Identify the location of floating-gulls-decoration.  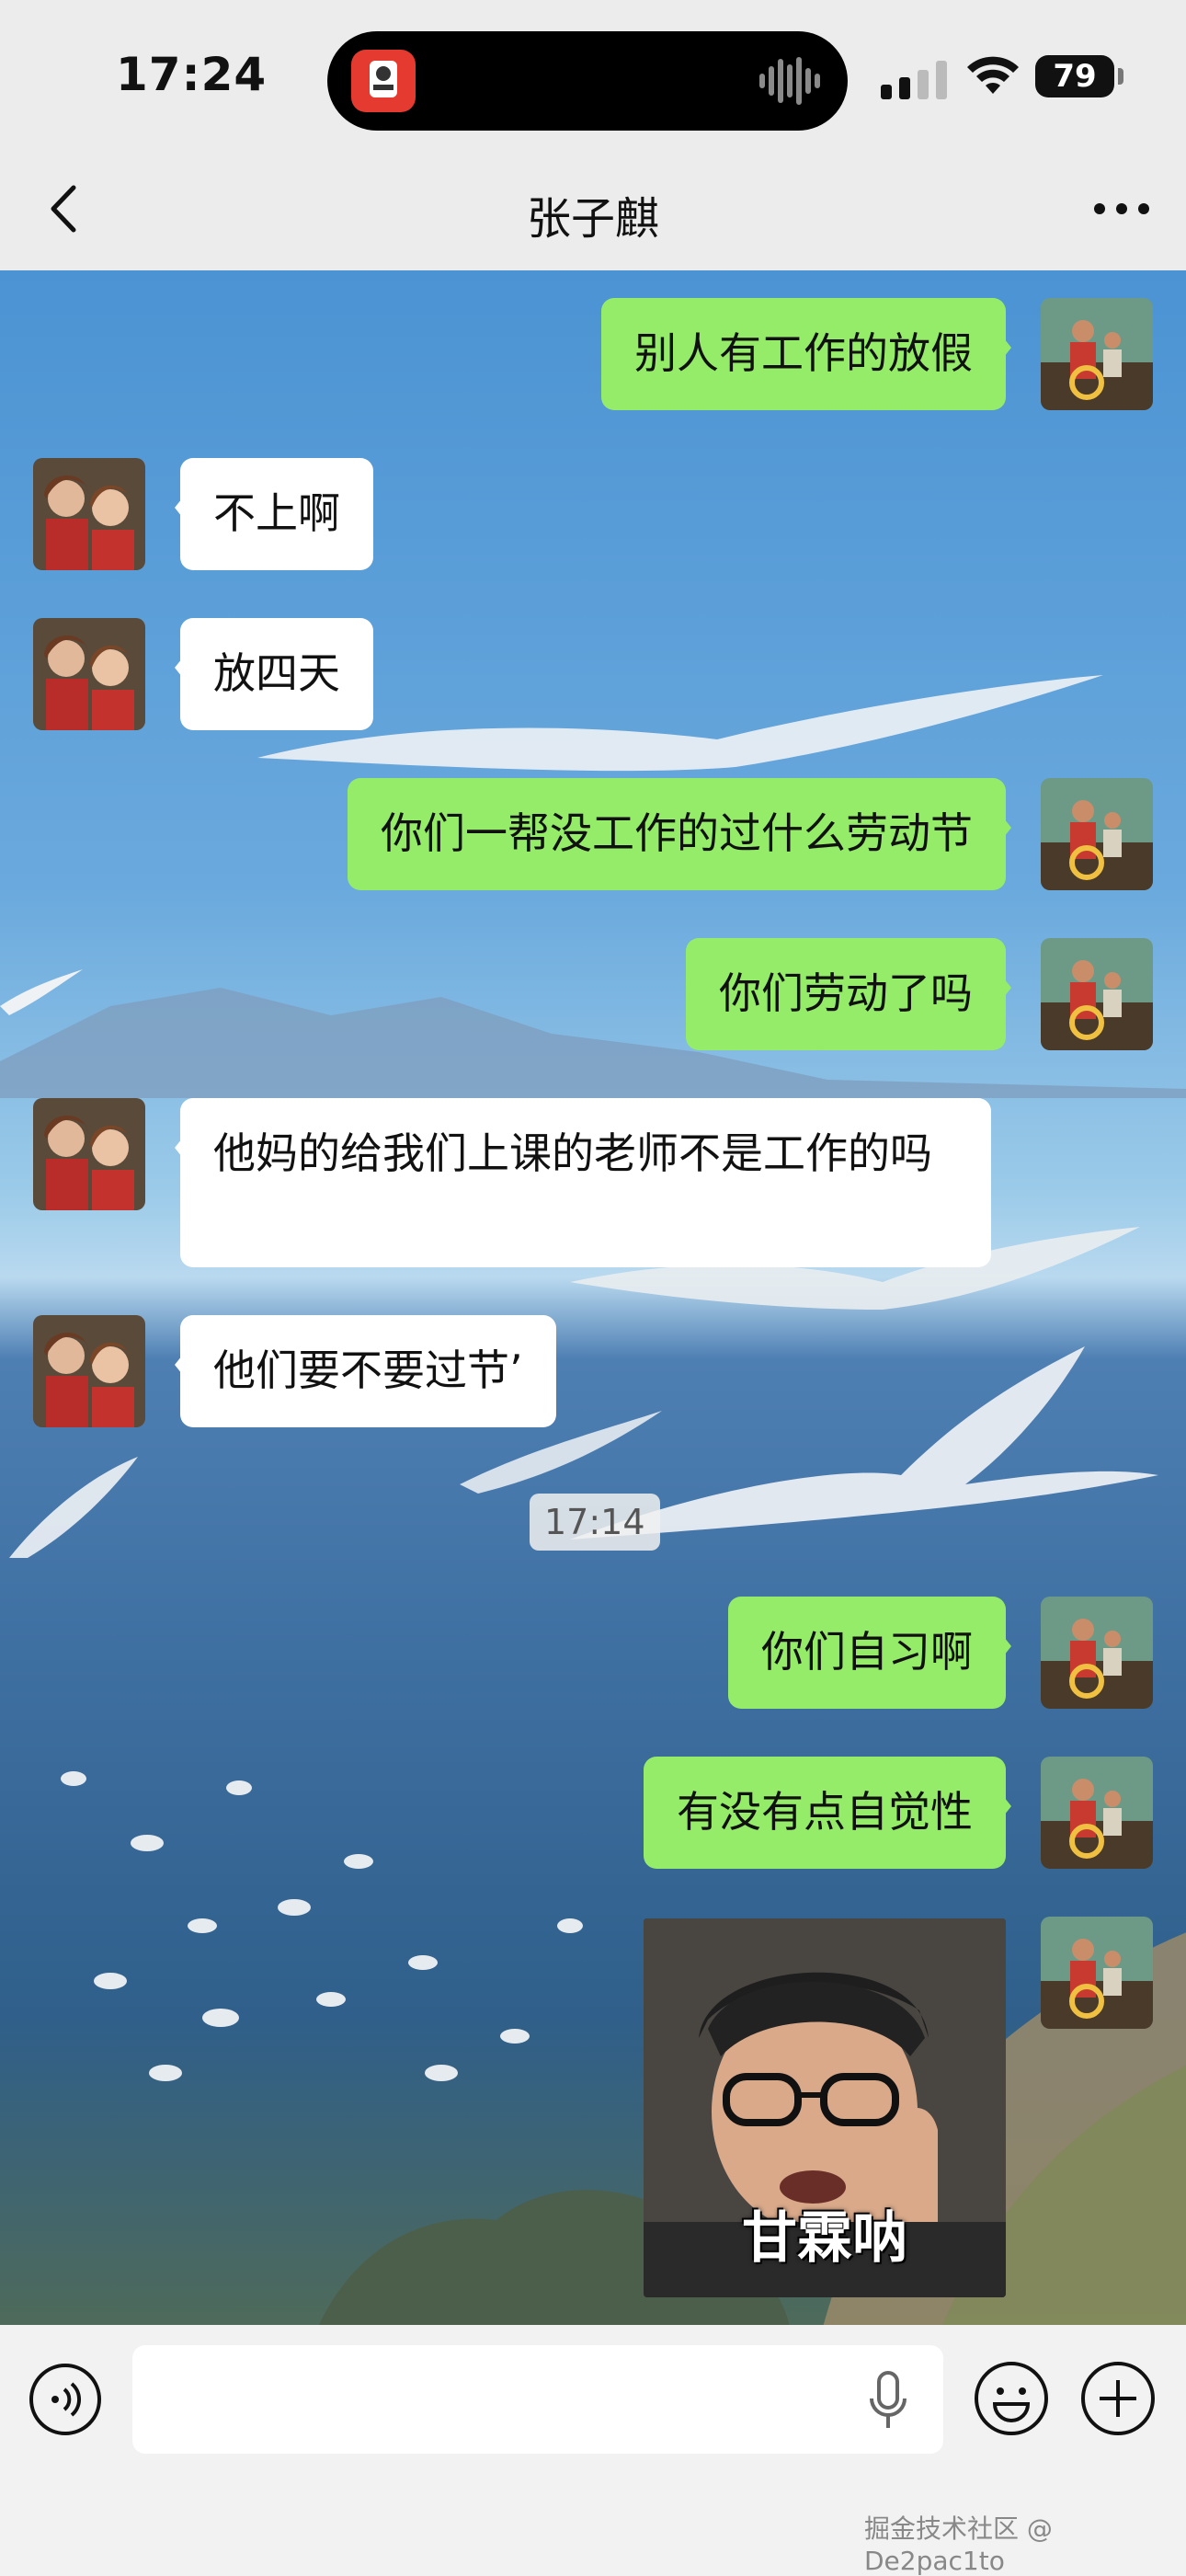
(322, 1926).